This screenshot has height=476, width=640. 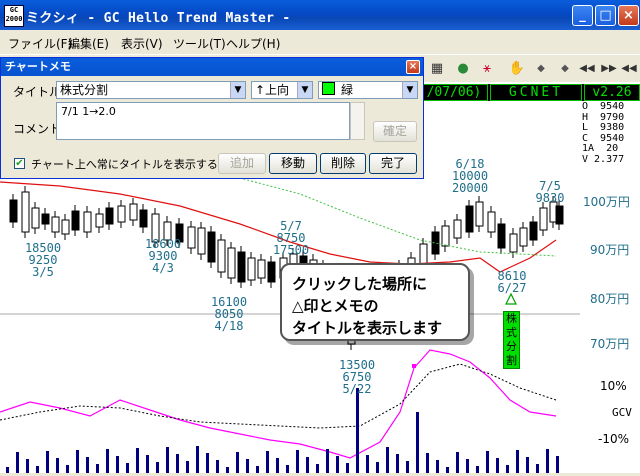 What do you see at coordinates (142, 43) in the screenshot?
I see `menu-view: 表示(V)` at bounding box center [142, 43].